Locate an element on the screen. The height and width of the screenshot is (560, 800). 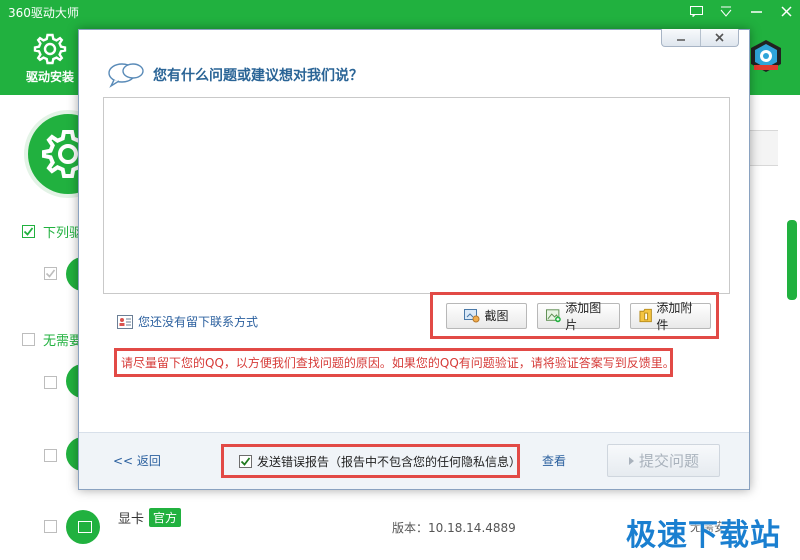
group-header-1: 下列驱 is located at coordinates (52, 231).